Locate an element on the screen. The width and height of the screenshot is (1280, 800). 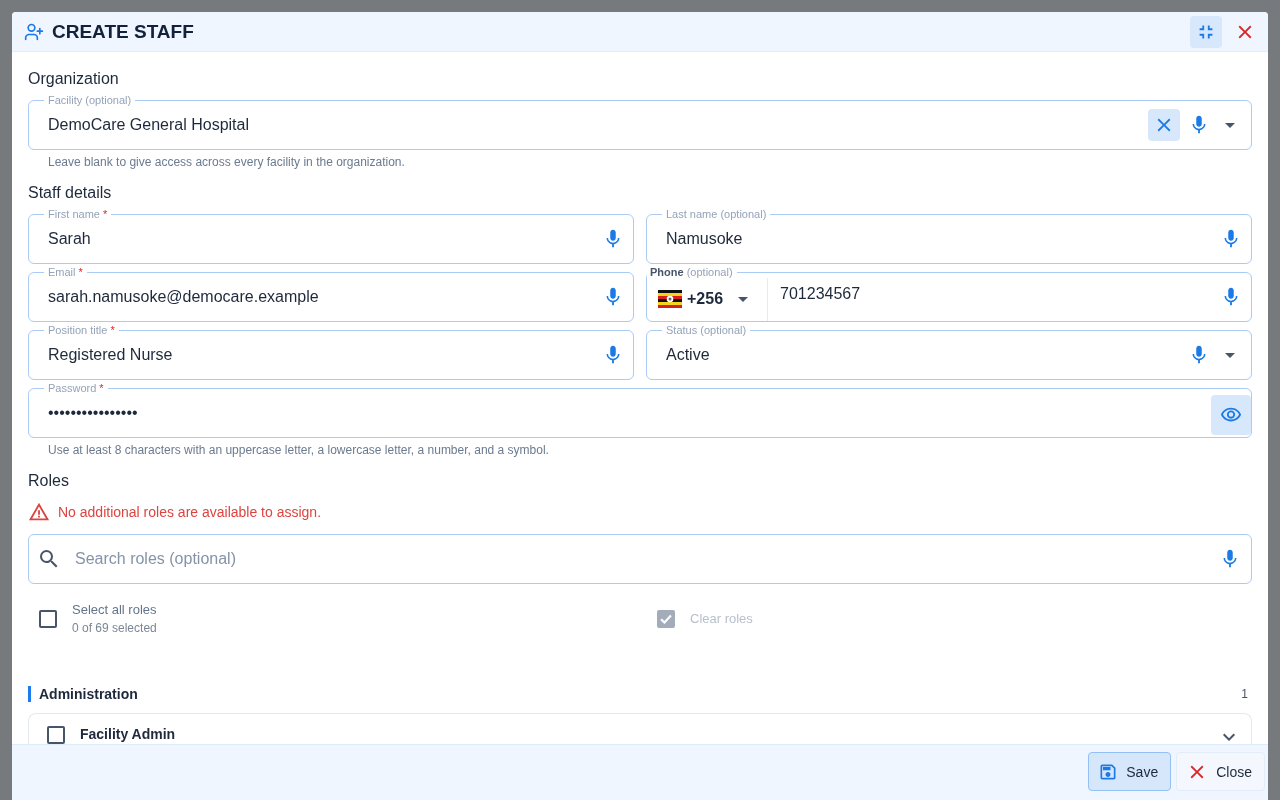
clear-button is located at coordinates (1164, 125).